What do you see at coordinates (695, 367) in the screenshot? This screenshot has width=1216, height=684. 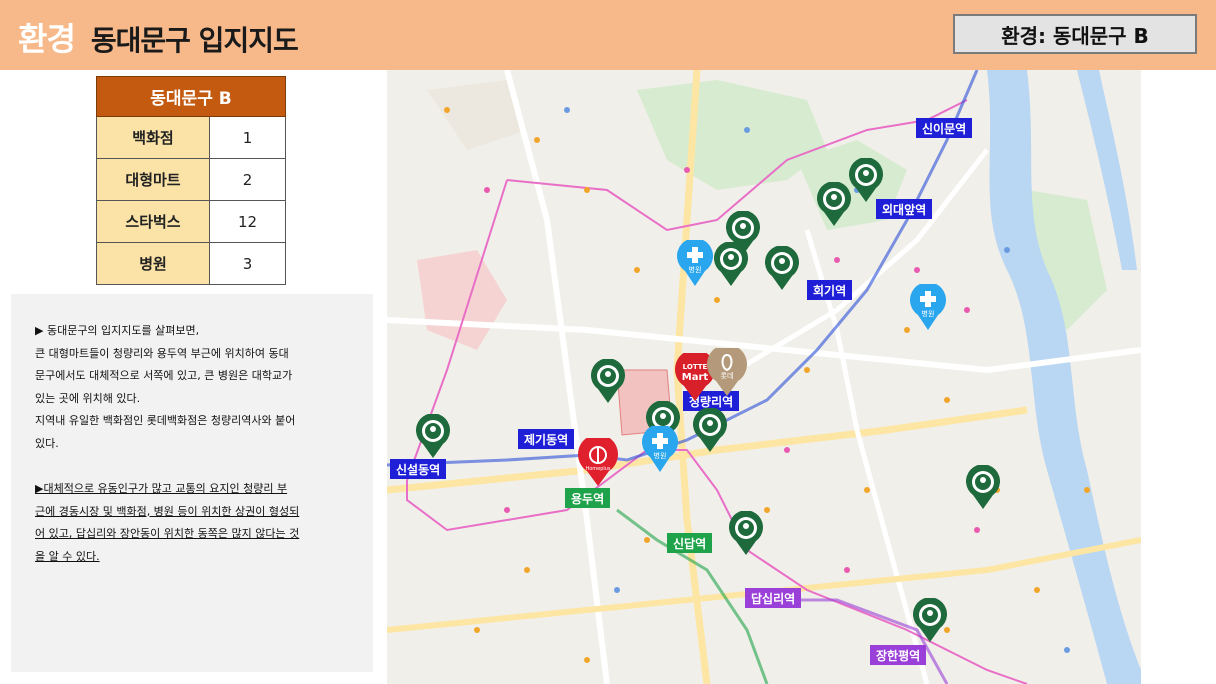 I see `mart-brand-text: LOTTE` at bounding box center [695, 367].